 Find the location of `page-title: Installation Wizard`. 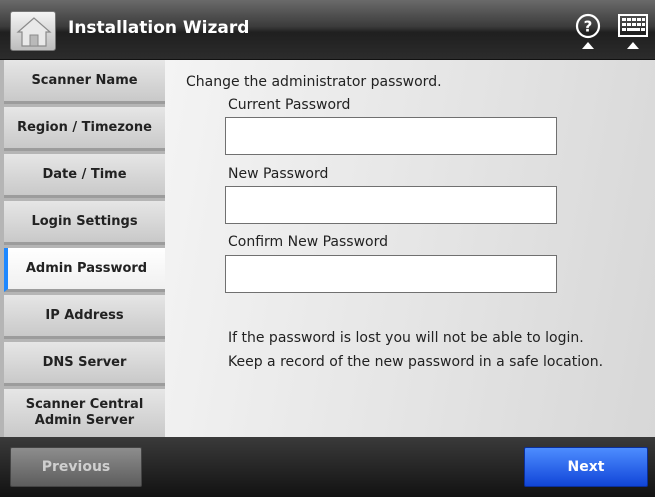

page-title: Installation Wizard is located at coordinates (159, 28).